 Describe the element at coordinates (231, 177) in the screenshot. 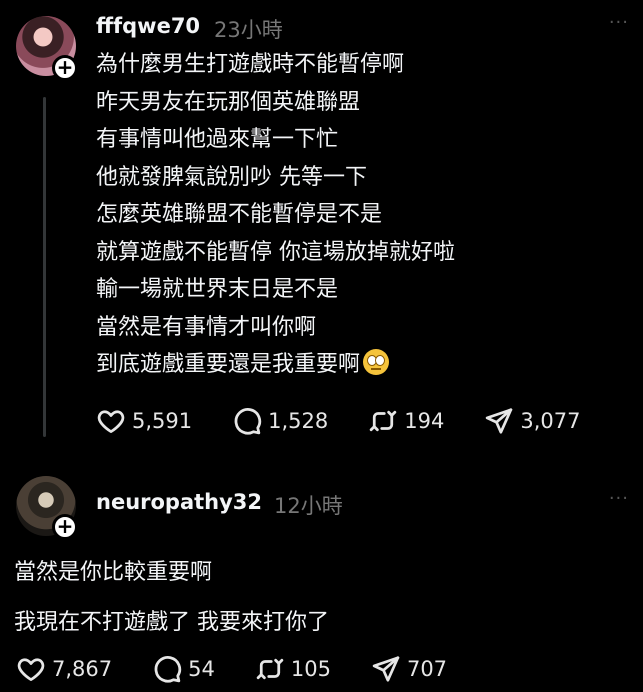

I see `post-line: 他就發脾氣說別吵 先等一下` at that location.